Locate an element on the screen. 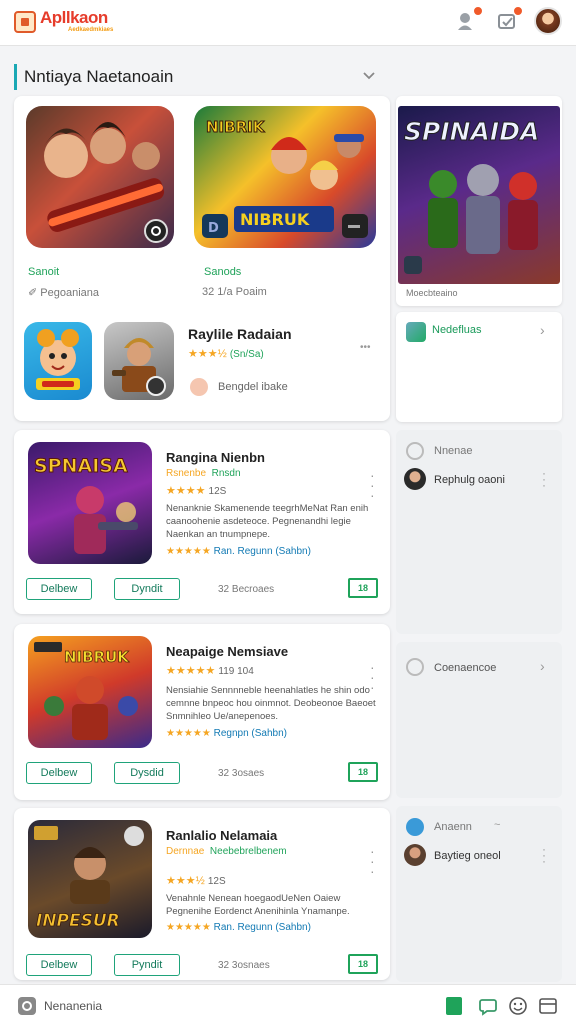  app-2-art-title: NIBRUK is located at coordinates (97, 657).